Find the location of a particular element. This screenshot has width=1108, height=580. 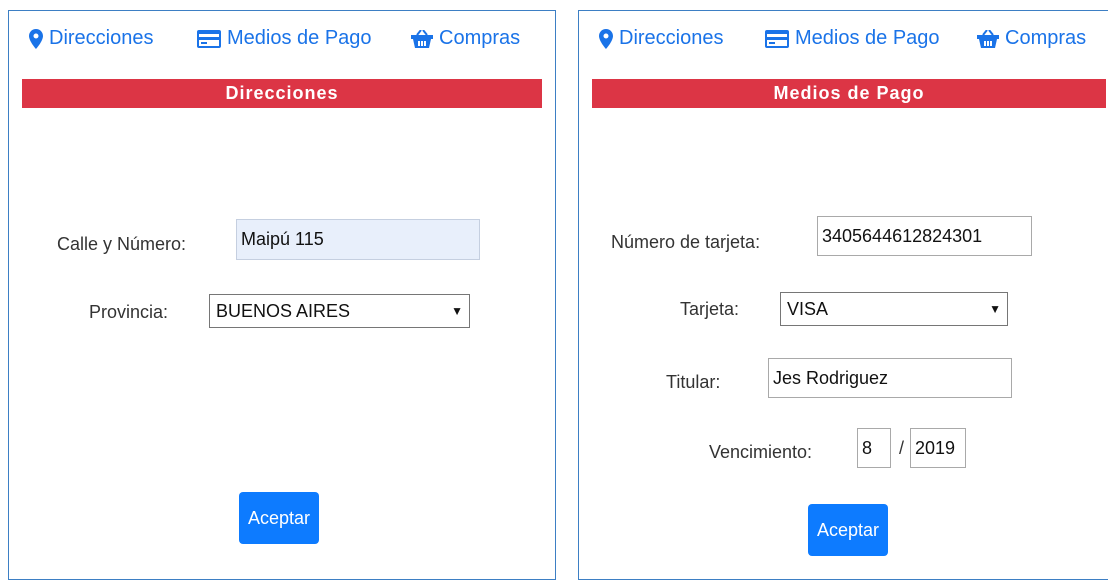

section-header: Medios de Pago is located at coordinates (849, 93).